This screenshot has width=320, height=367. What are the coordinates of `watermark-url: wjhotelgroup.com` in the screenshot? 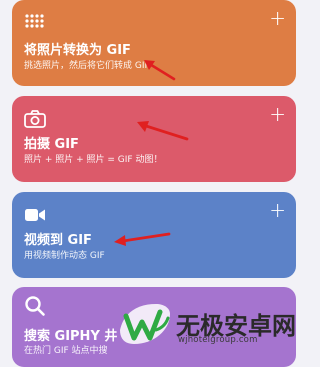 It's located at (218, 340).